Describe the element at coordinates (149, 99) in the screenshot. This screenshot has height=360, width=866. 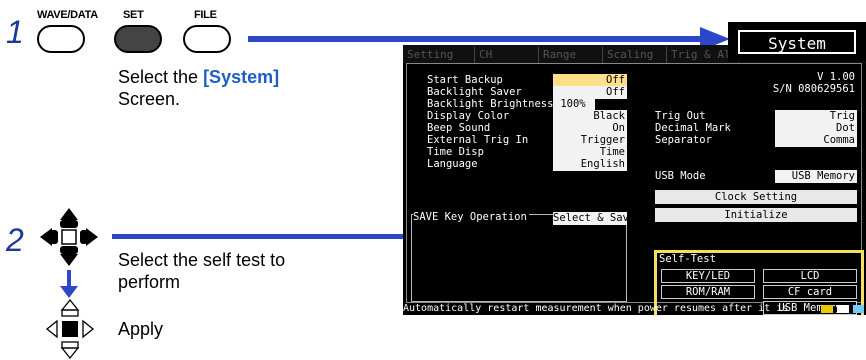
I see `step-1-text-post: Screen.` at that location.